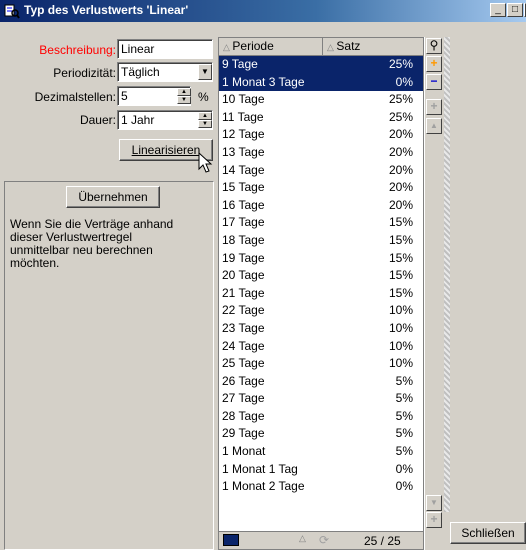 The width and height of the screenshot is (526, 550). I want to click on periode-cell: 10 Tage, so click(243, 99).